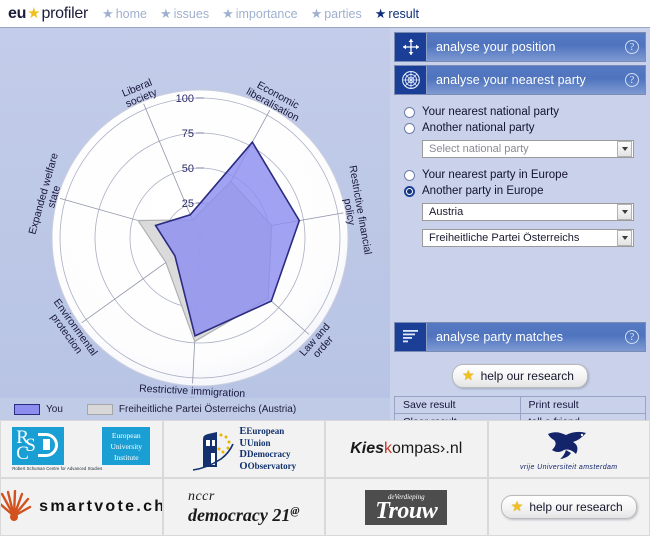 The width and height of the screenshot is (650, 536). I want to click on eudo-text-block: EEuropean UUnion DDemocracy OObservatory, so click(268, 449).